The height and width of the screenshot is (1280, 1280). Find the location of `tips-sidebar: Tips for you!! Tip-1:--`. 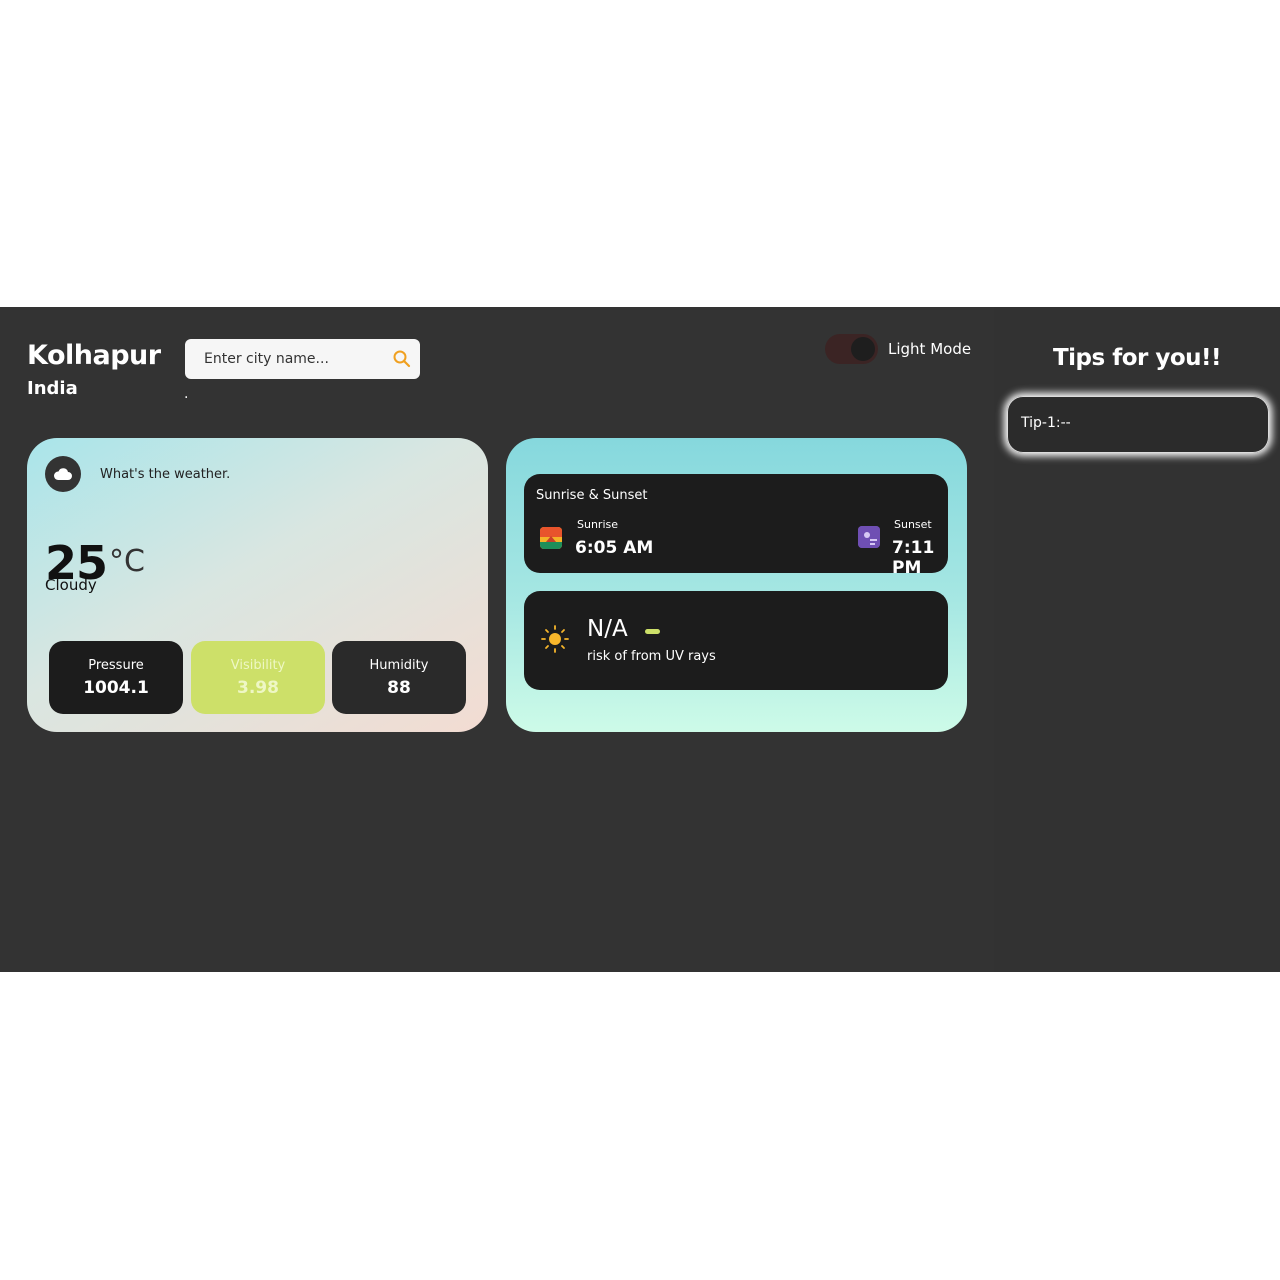

tips-sidebar: Tips for you!! Tip-1:-- is located at coordinates (1137, 639).